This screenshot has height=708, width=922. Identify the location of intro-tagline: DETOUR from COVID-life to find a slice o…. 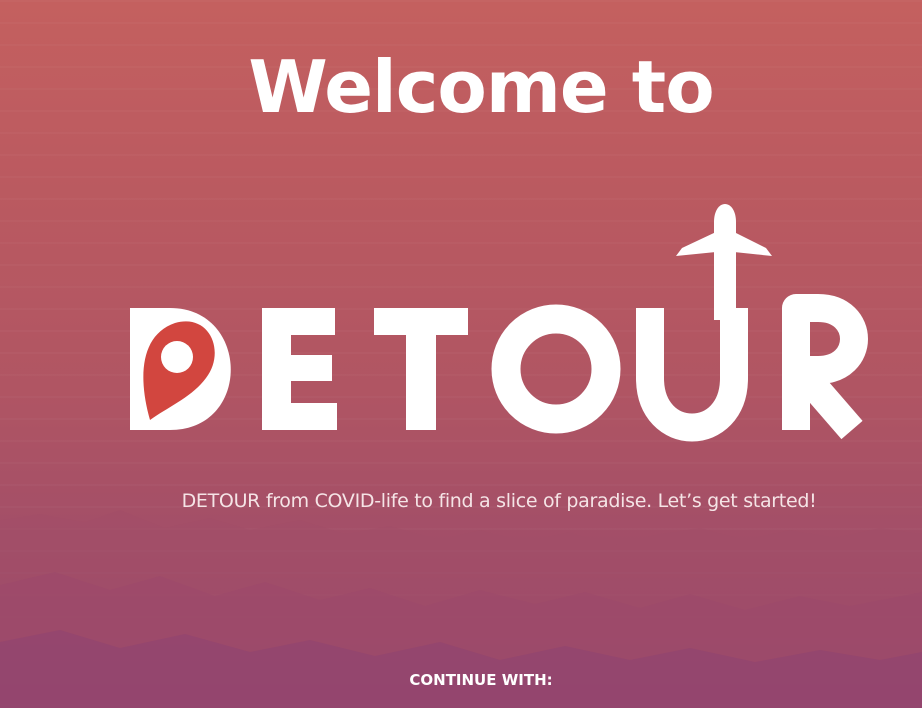
(499, 501).